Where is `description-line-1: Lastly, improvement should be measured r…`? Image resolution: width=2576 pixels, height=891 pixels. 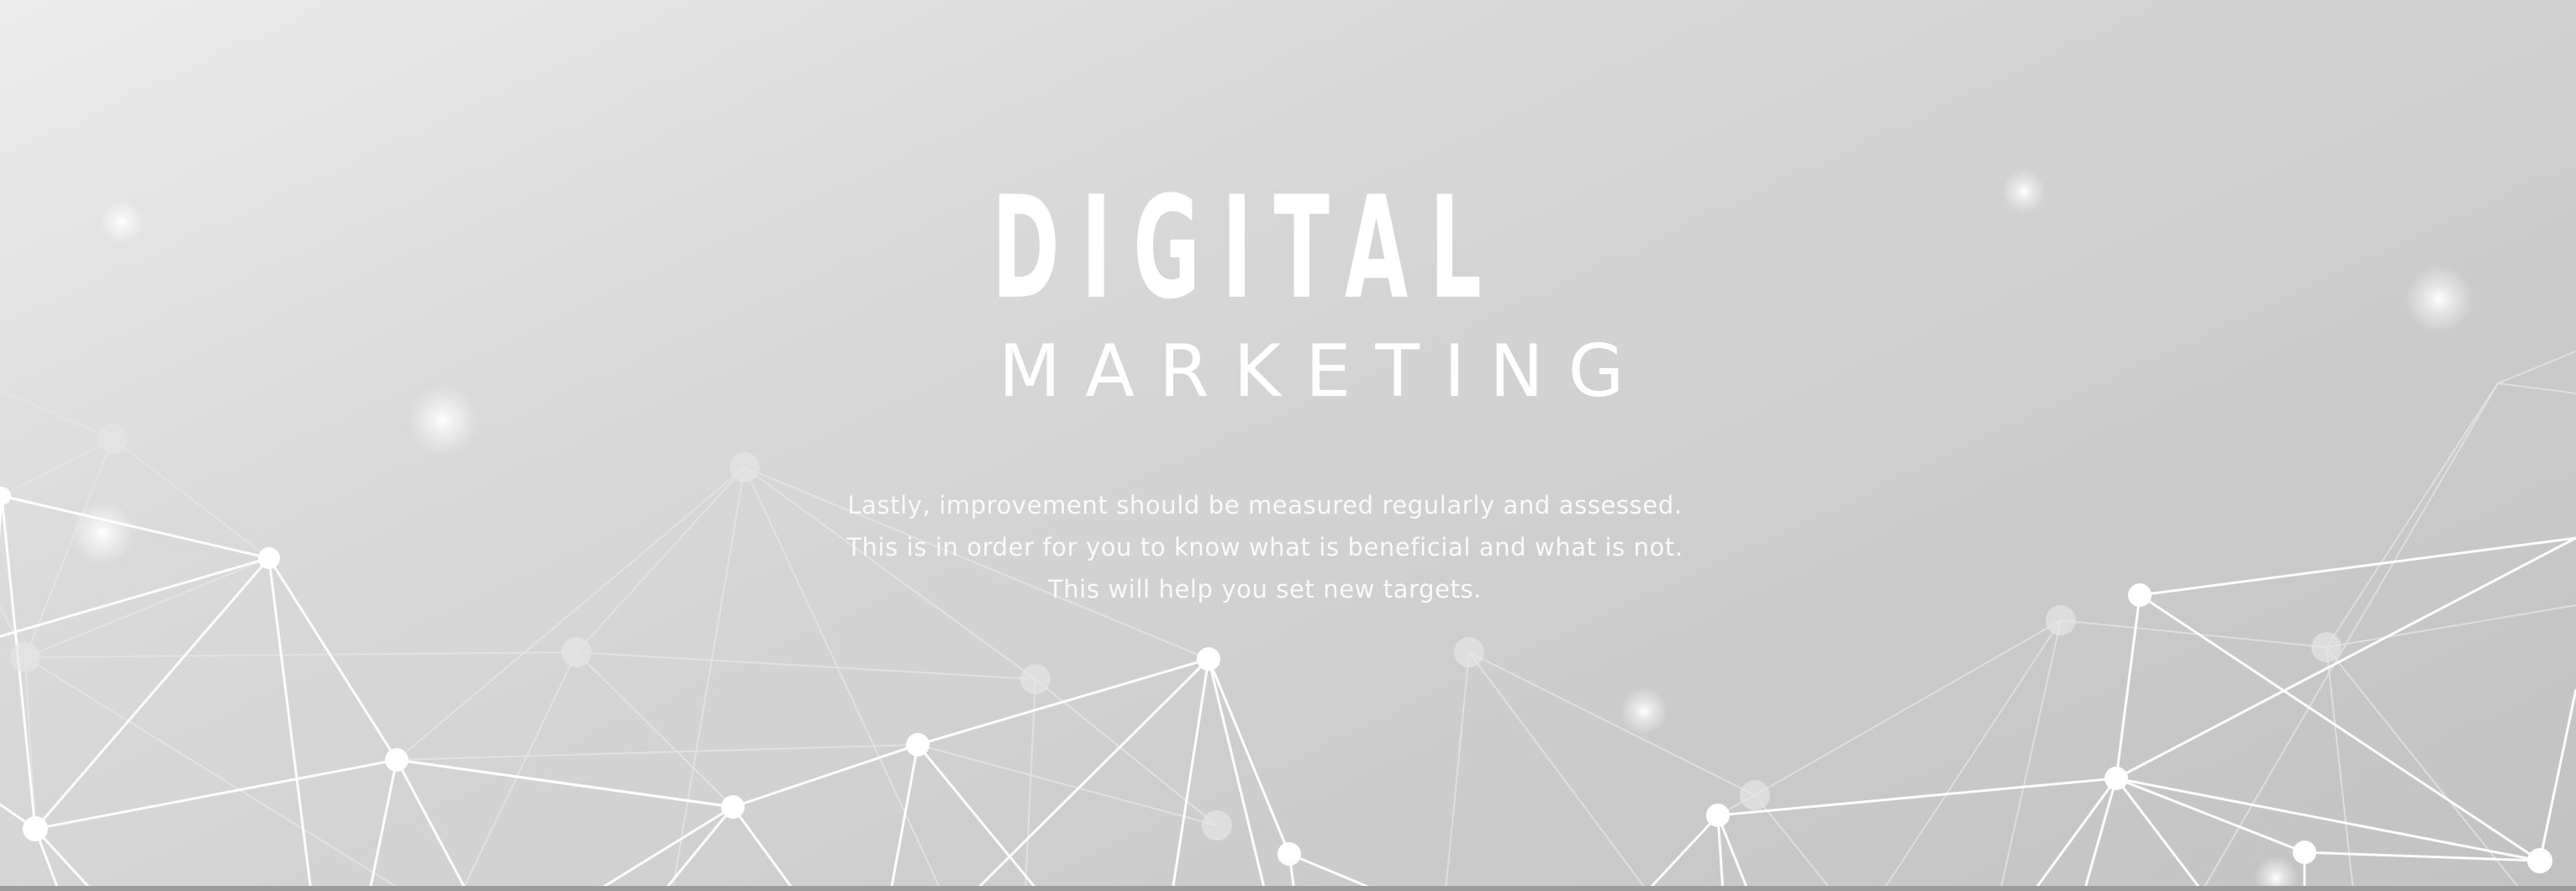
description-line-1: Lastly, improvement should be measured r… is located at coordinates (1265, 505).